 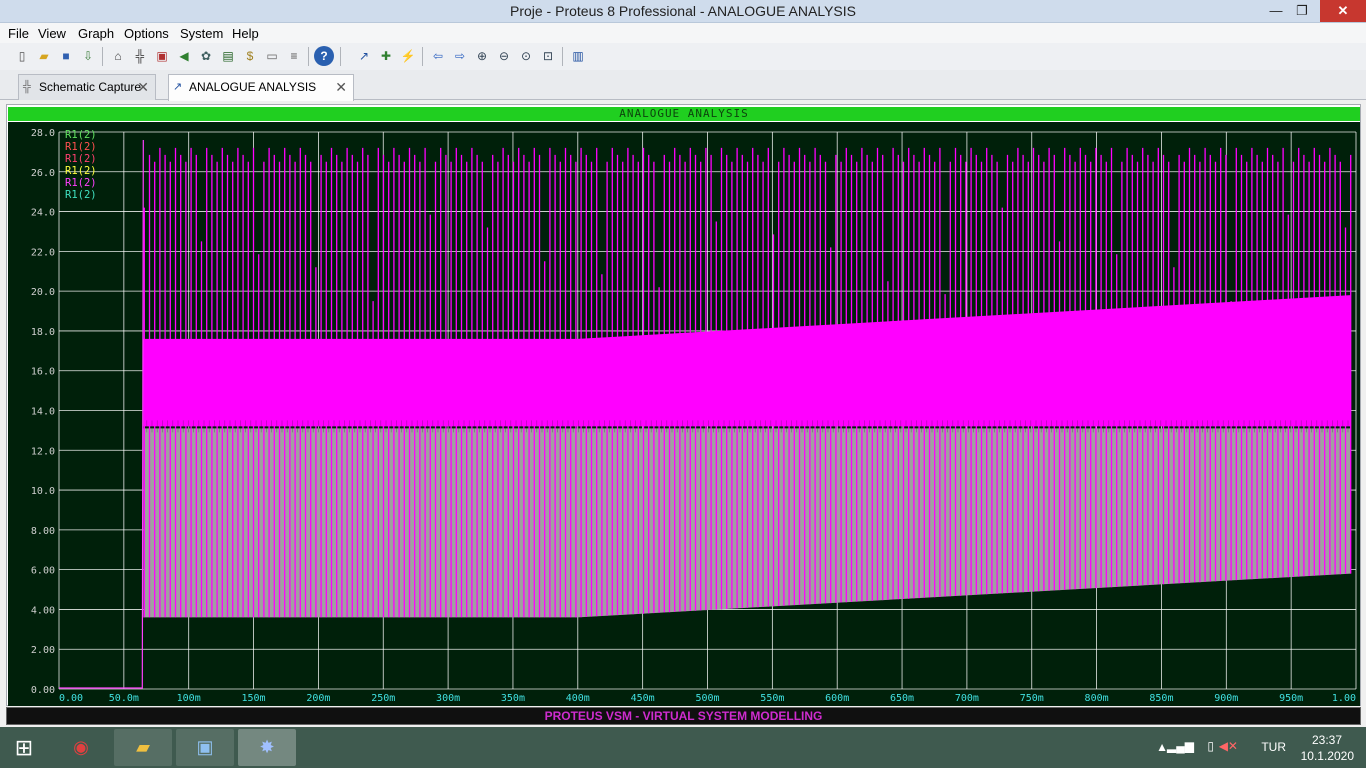 What do you see at coordinates (81, 747) in the screenshot?
I see `chrome-icon: ◉` at bounding box center [81, 747].